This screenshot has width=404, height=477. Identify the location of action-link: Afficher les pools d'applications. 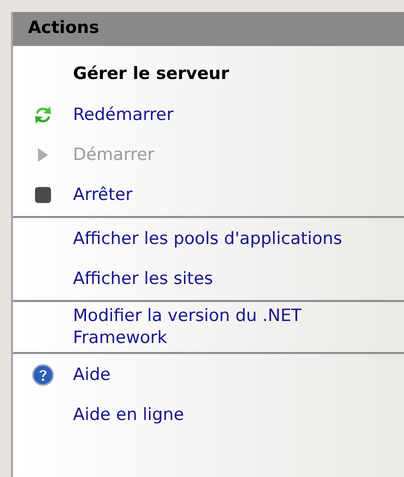
(207, 239).